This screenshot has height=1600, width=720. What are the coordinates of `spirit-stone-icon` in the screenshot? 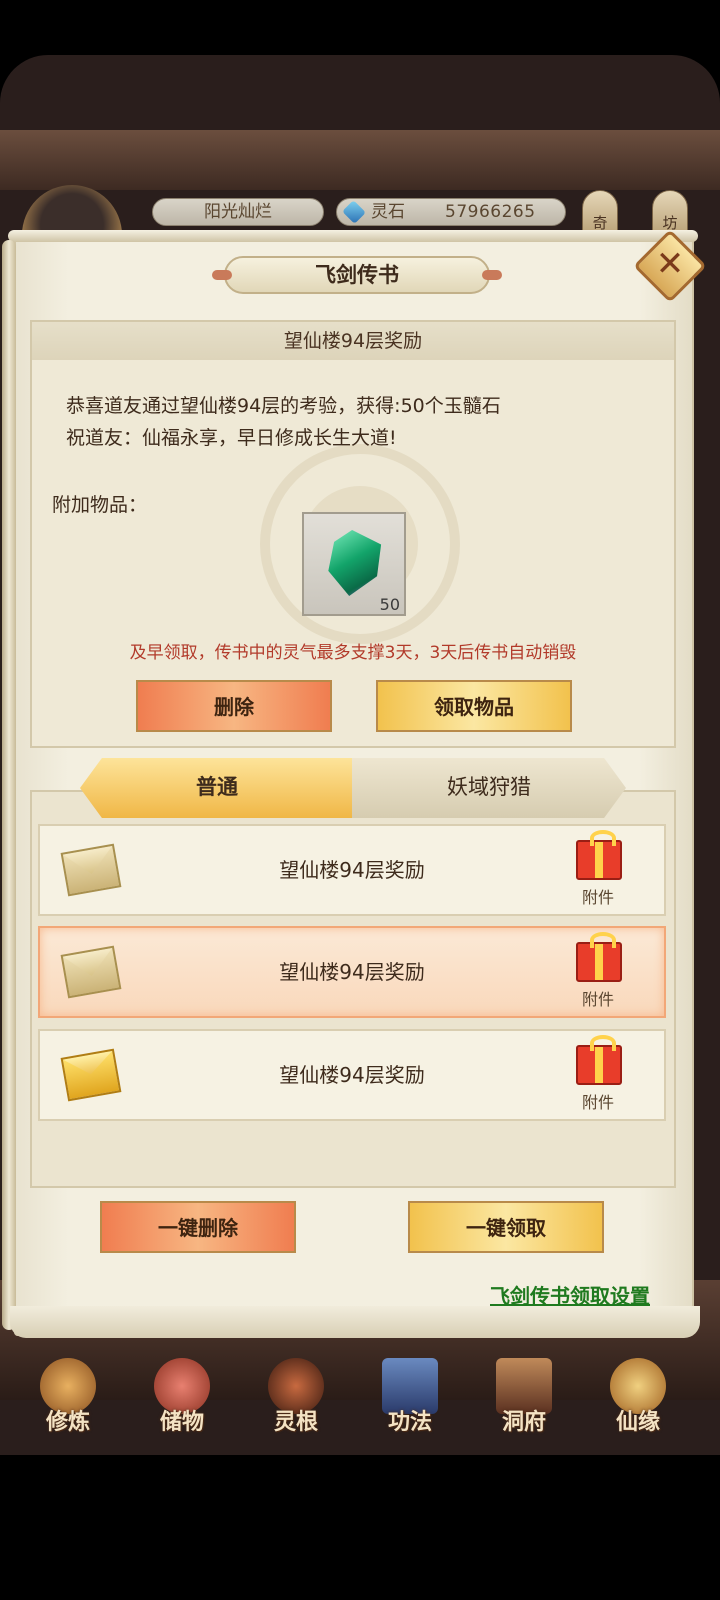 It's located at (354, 212).